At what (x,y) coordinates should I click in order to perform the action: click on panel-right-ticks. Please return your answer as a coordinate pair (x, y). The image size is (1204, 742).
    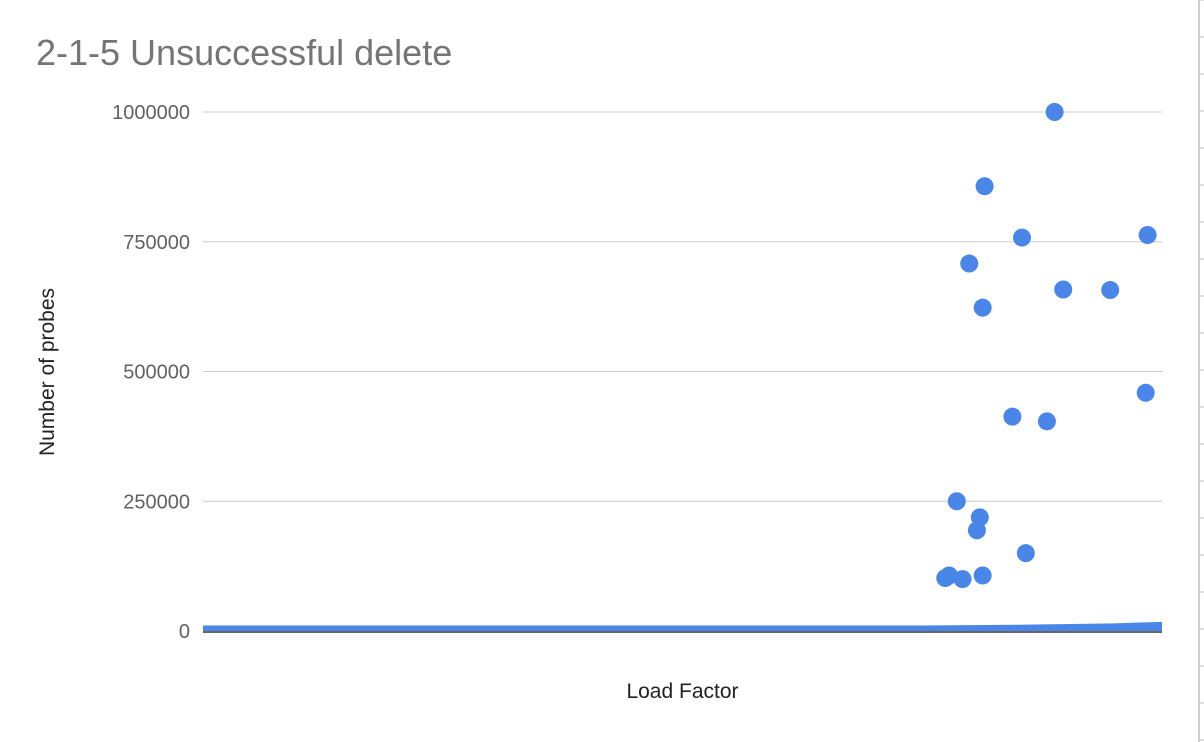
    Looking at the image, I should click on (1202, 370).